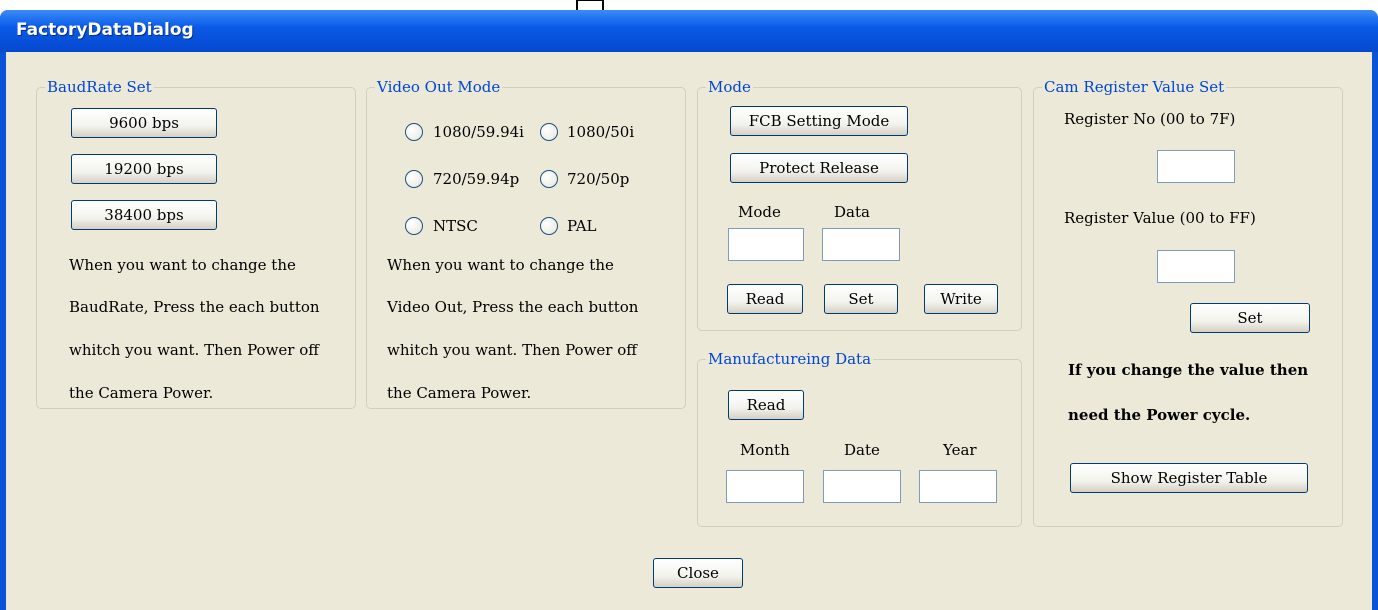 The height and width of the screenshot is (610, 1378). Describe the element at coordinates (765, 299) in the screenshot. I see `mode-read-button: Read` at that location.